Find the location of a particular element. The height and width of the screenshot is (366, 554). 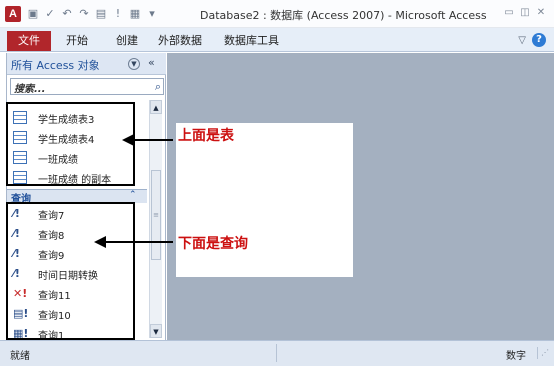

run-icon: ! is located at coordinates (118, 14).